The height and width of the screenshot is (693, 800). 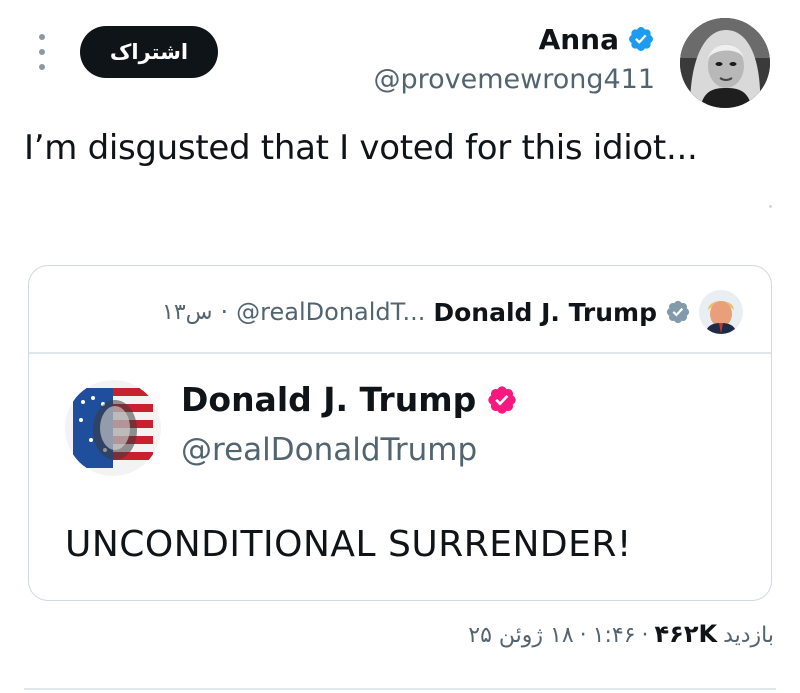 What do you see at coordinates (748, 635) in the screenshot?
I see `views-label: بازدید` at bounding box center [748, 635].